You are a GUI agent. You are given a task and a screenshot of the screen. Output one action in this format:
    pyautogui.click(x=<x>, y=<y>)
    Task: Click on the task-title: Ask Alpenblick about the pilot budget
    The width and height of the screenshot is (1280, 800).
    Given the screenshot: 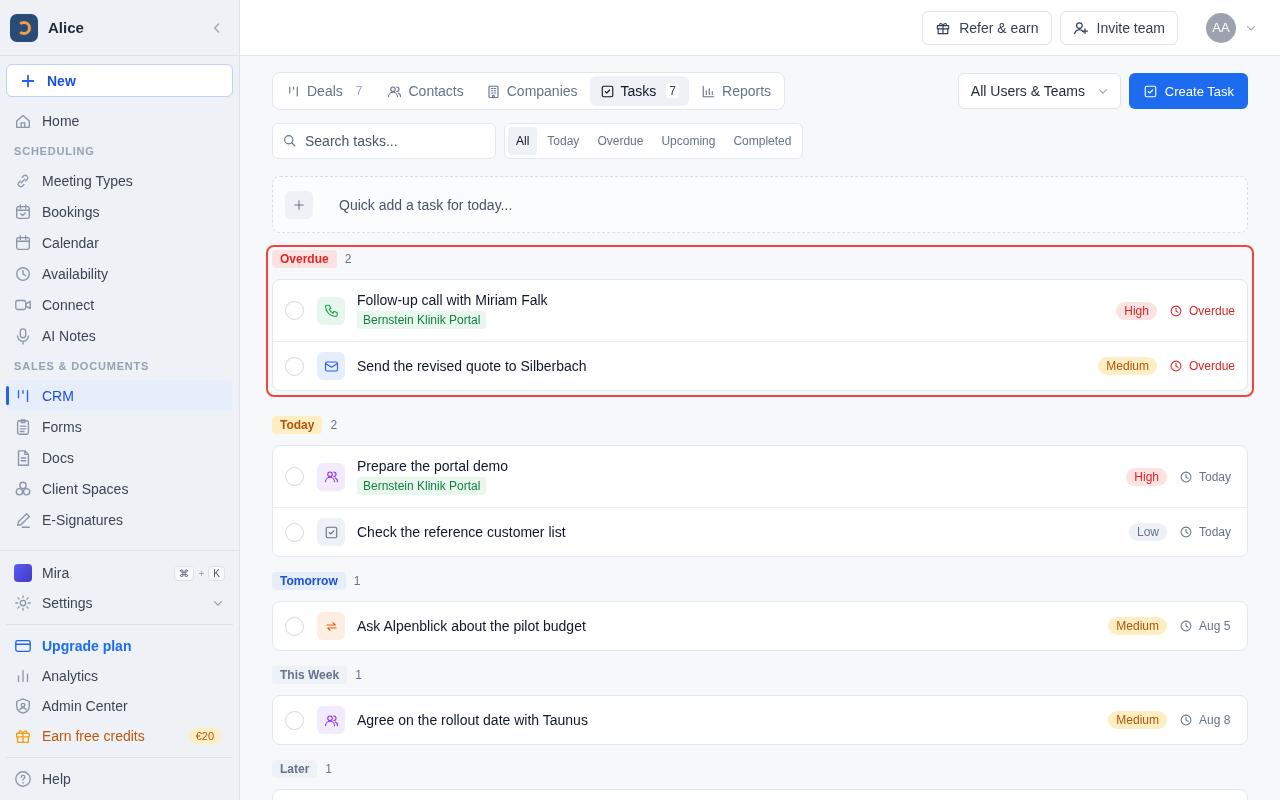 What is the action you would take?
    pyautogui.click(x=471, y=626)
    